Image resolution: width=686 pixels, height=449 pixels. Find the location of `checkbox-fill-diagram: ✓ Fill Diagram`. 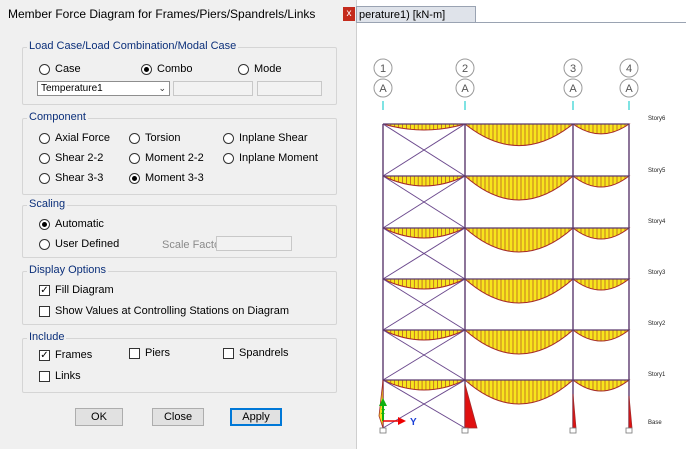

checkbox-fill-diagram: ✓ Fill Diagram is located at coordinates (76, 290).